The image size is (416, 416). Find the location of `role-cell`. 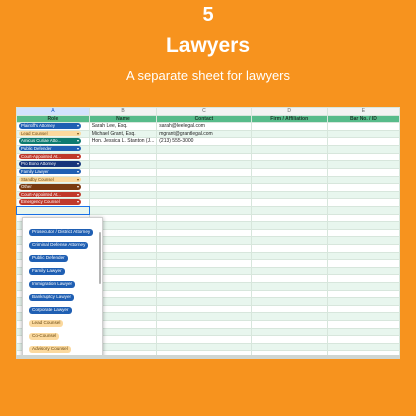

role-cell is located at coordinates (53, 210).